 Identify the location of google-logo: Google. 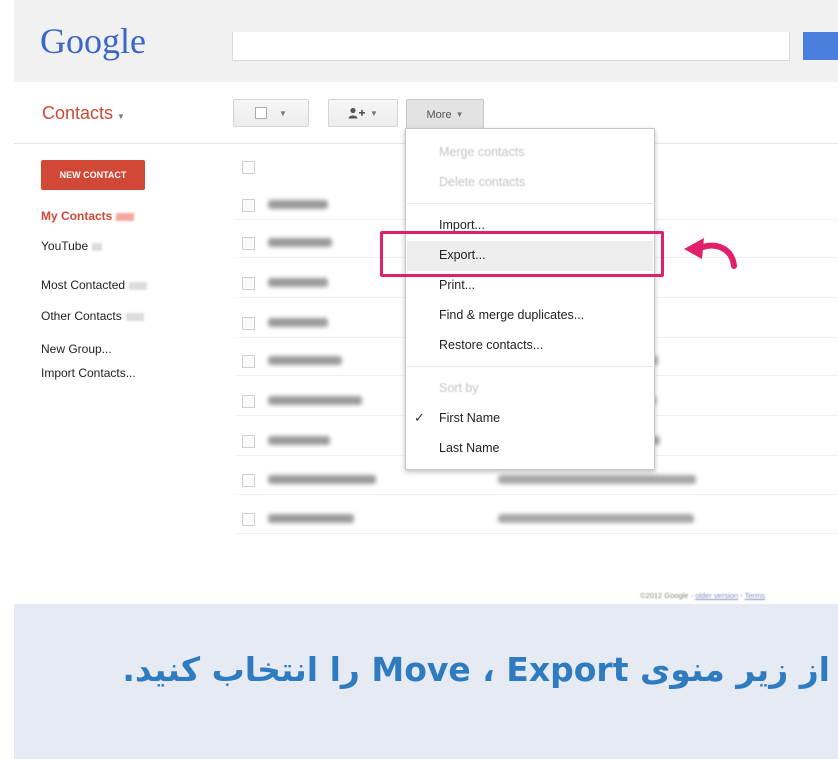
(93, 41).